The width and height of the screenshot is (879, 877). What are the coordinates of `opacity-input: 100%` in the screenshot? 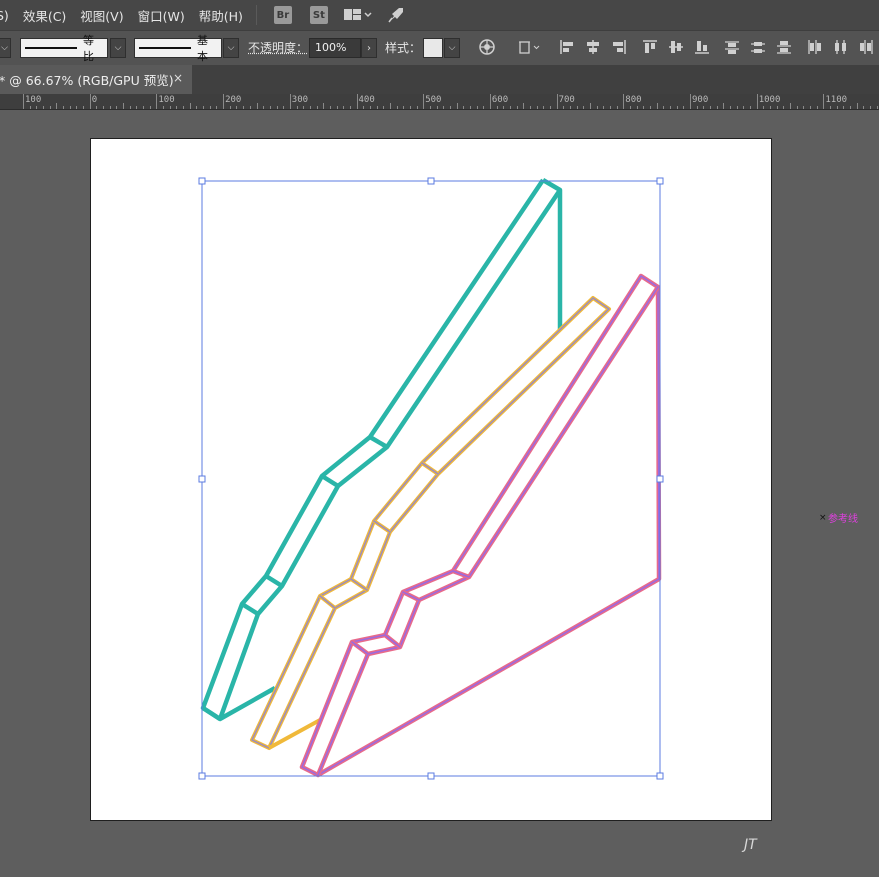 It's located at (335, 48).